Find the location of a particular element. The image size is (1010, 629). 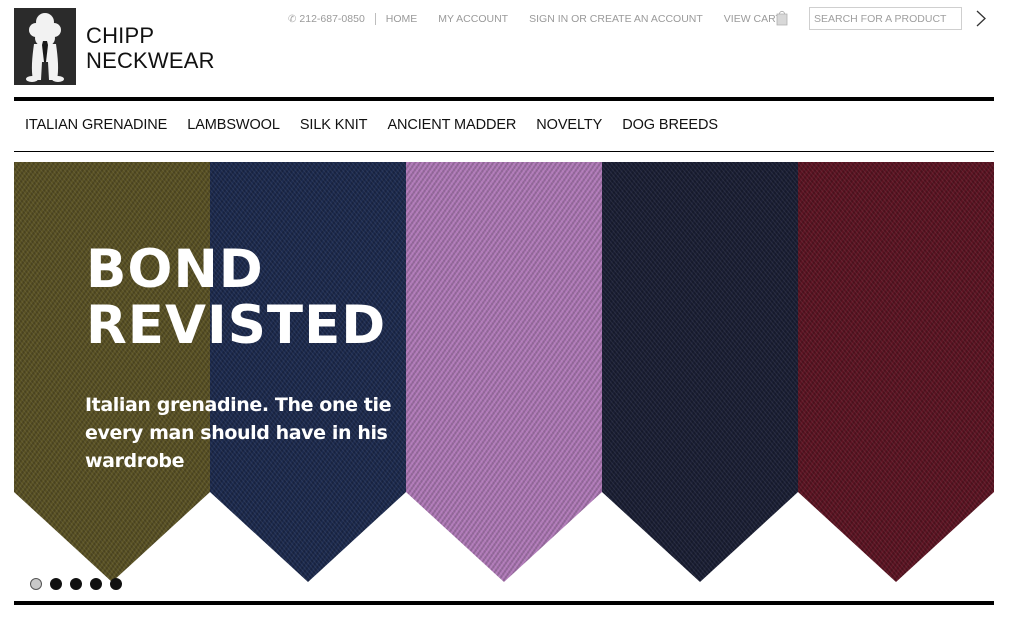

banner-headline: BOND REVISTED is located at coordinates (236, 298).